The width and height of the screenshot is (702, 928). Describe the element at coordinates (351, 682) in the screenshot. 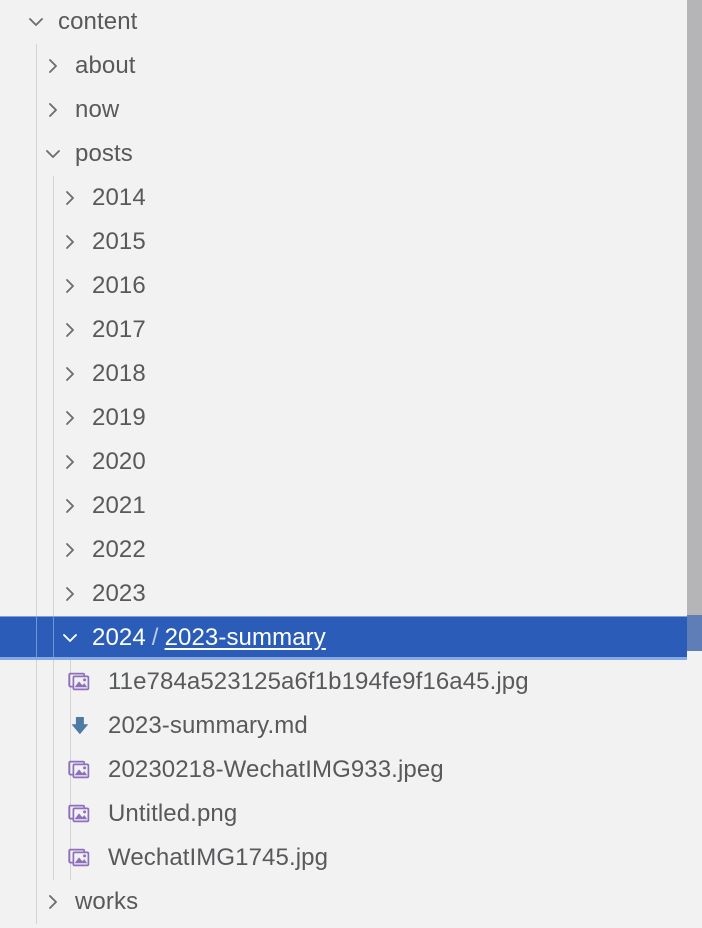

I see `tree-file-row: 11e784a523125a6f1b194fe9f16a45.jpg` at that location.